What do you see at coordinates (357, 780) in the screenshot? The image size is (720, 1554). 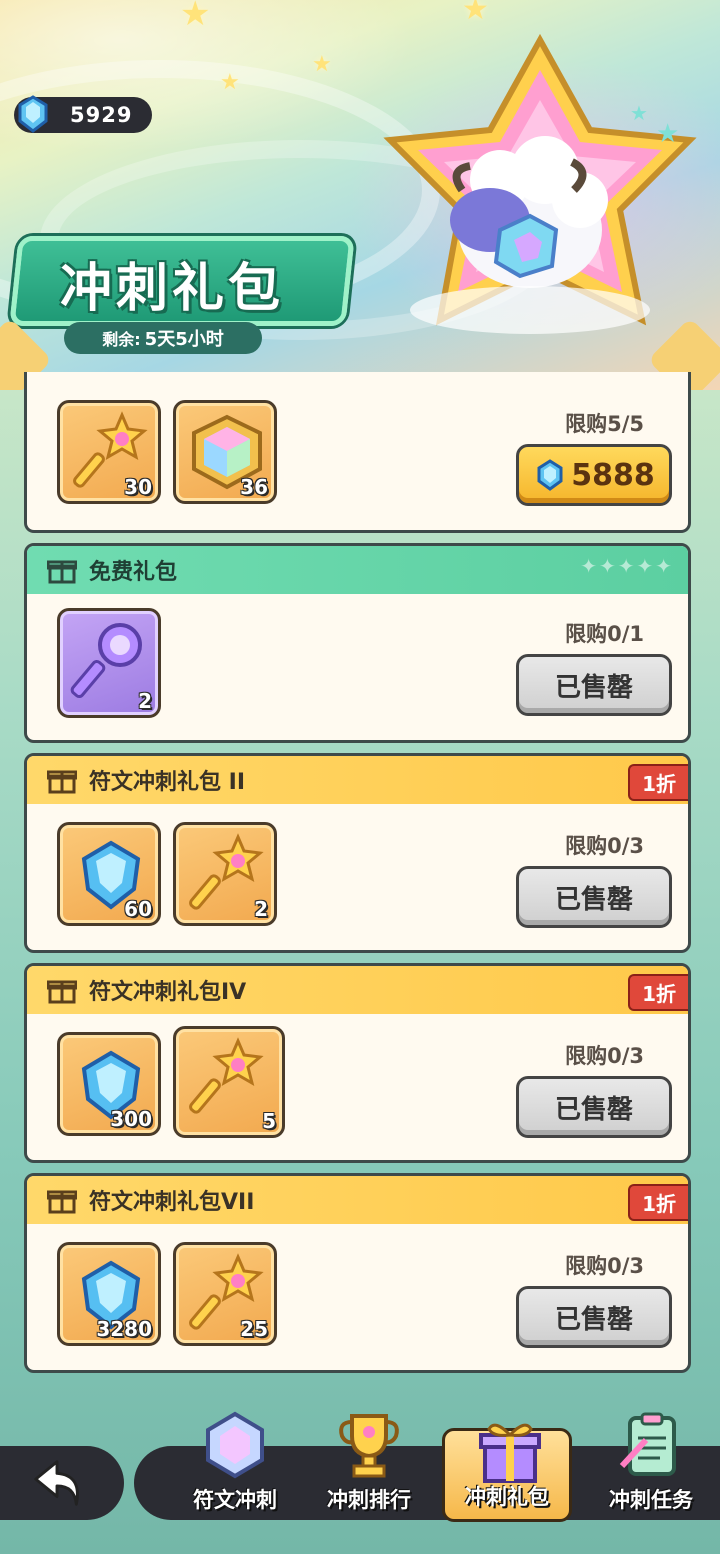 I see `pack-header: 符文冲刺礼包 II 1折` at bounding box center [357, 780].